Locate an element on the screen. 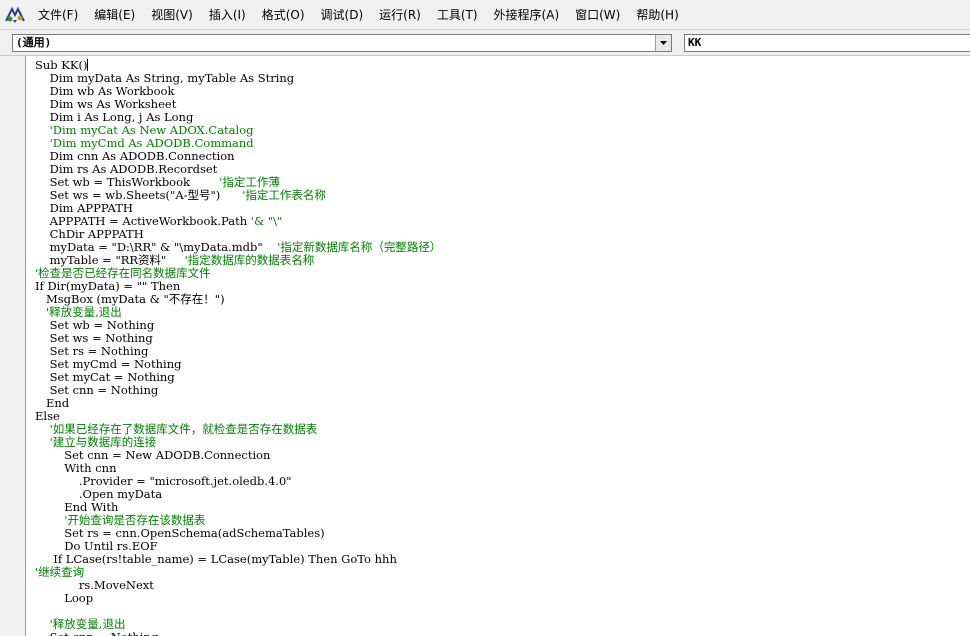  code-comment: '检查是否已经存在同名数据库文件 is located at coordinates (123, 273).